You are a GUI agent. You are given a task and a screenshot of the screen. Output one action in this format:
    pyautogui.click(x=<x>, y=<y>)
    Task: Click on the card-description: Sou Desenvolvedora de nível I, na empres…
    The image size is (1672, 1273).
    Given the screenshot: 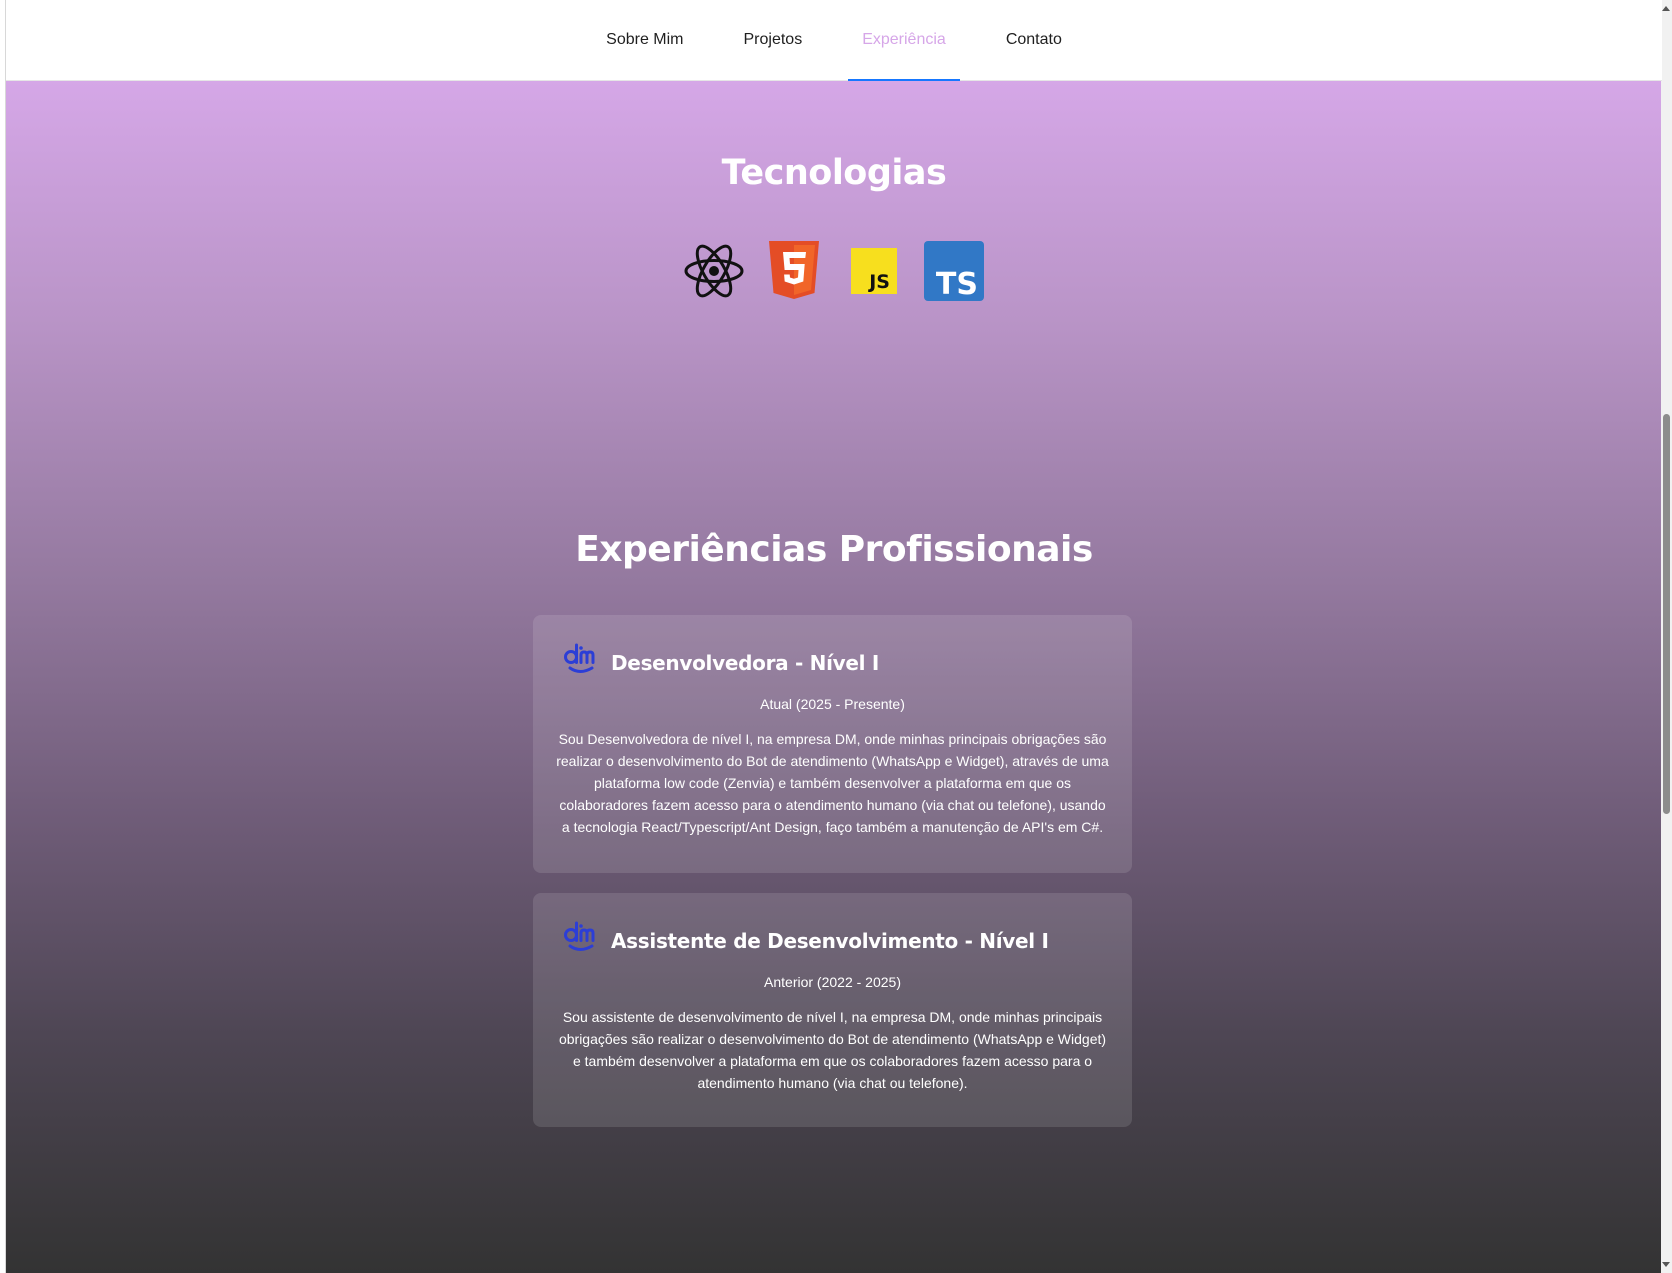 What is the action you would take?
    pyautogui.click(x=832, y=783)
    